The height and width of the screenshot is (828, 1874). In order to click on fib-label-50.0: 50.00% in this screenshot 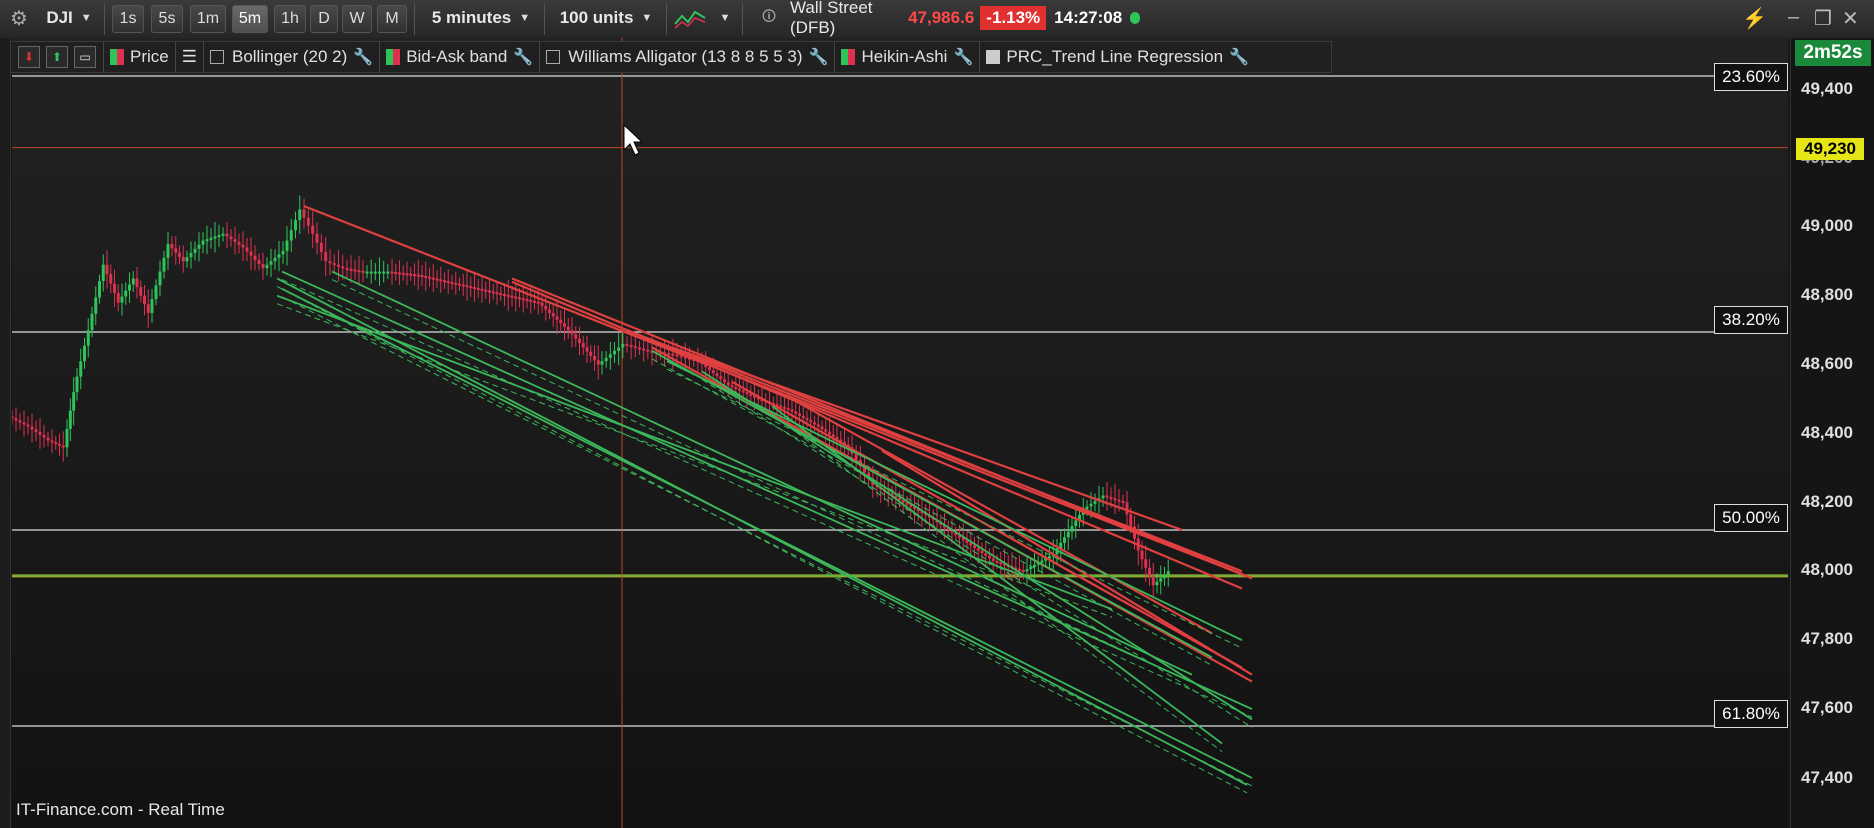, I will do `click(1751, 518)`.